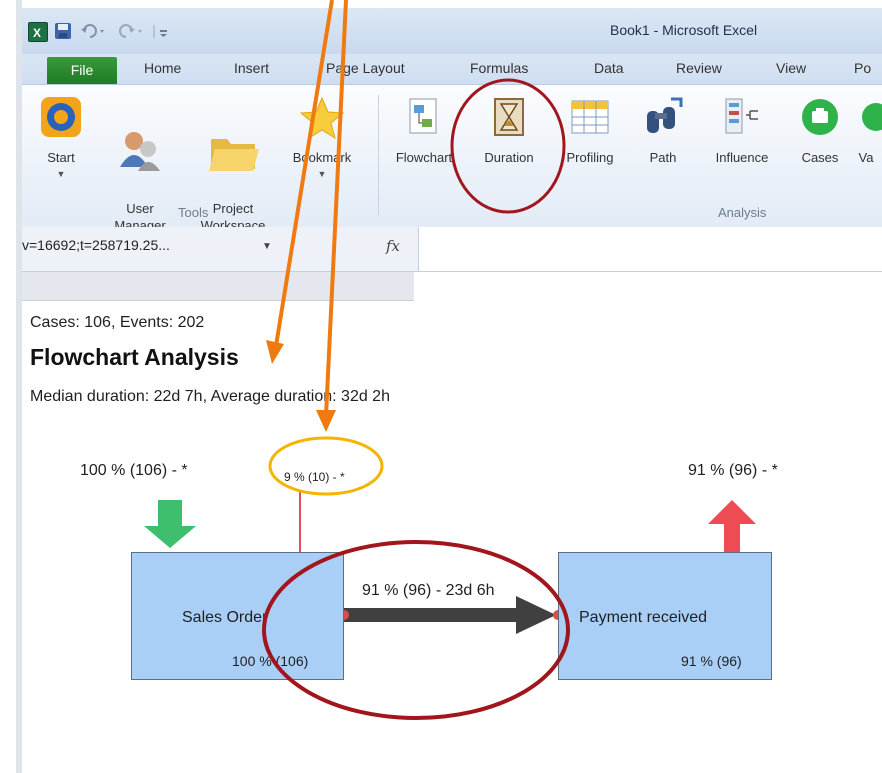  I want to click on node-sales-order: Sales Order 100 % (106), so click(237, 616).